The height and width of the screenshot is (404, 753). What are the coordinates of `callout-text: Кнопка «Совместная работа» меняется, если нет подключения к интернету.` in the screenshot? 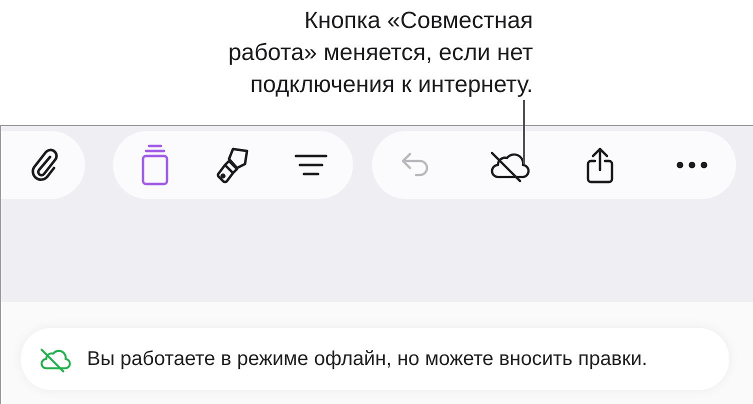 It's located at (380, 52).